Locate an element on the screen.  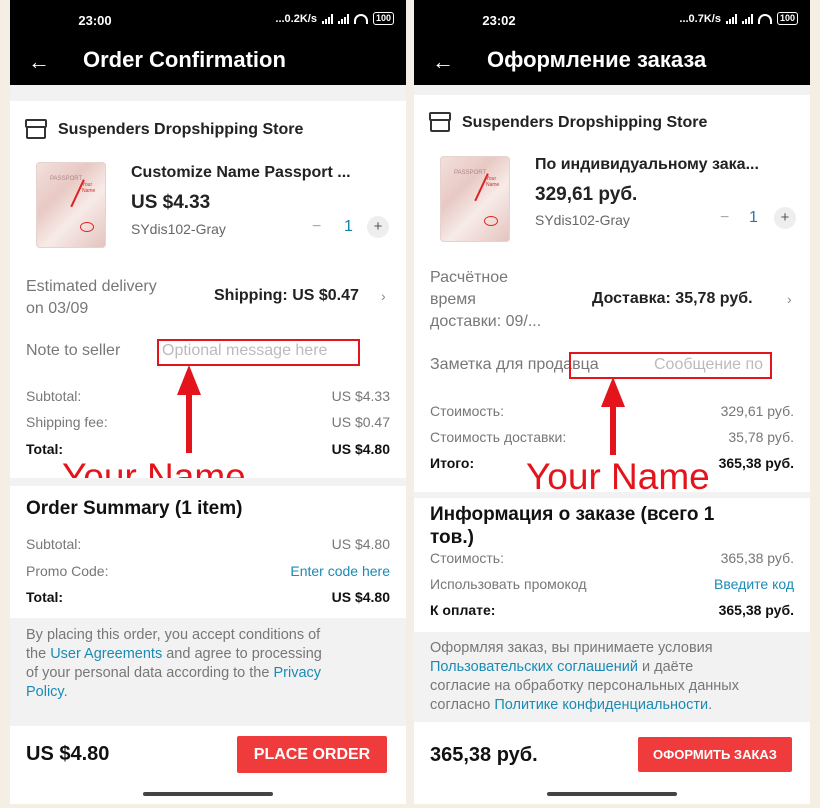
policy-fragment: the is located at coordinates (38, 654).